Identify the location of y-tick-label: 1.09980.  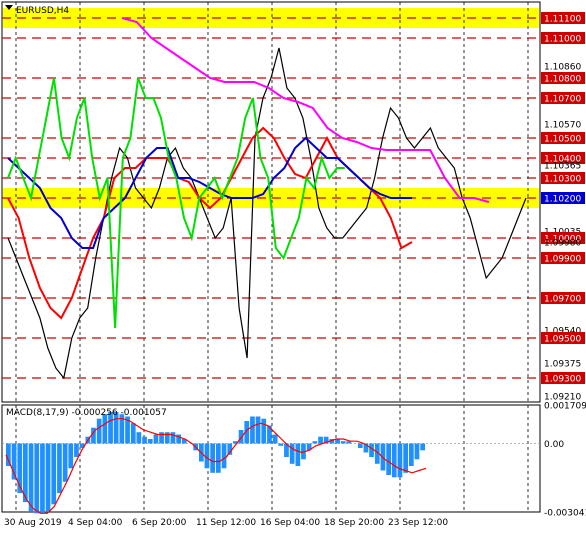
(562, 244).